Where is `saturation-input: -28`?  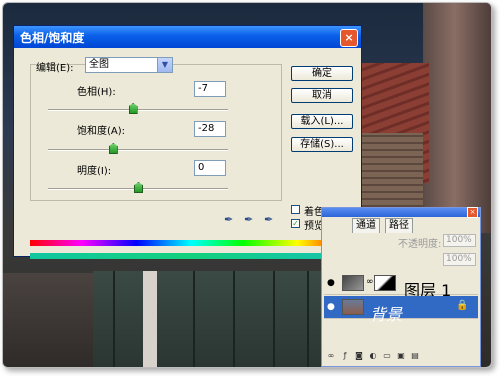 saturation-input: -28 is located at coordinates (210, 129).